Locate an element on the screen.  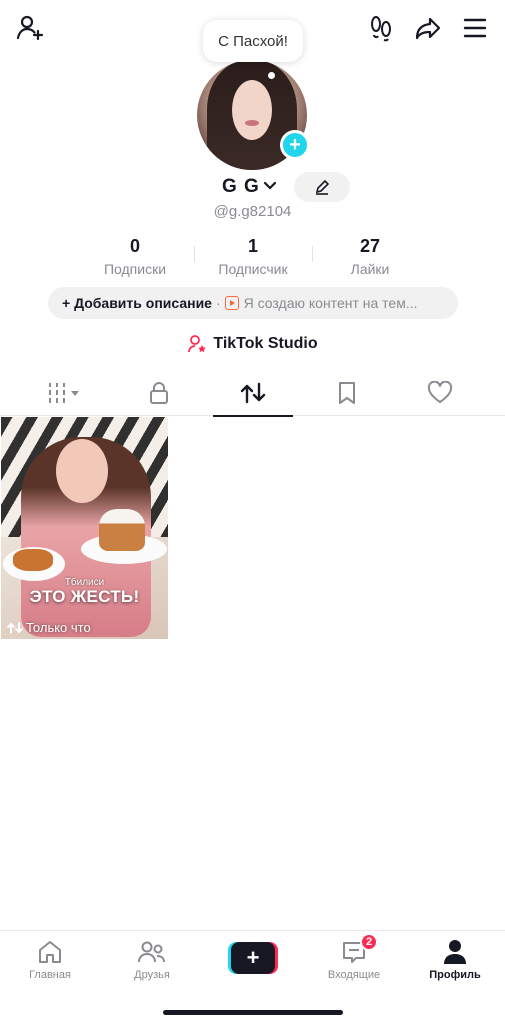
thumbnail-food is located at coordinates (33, 560).